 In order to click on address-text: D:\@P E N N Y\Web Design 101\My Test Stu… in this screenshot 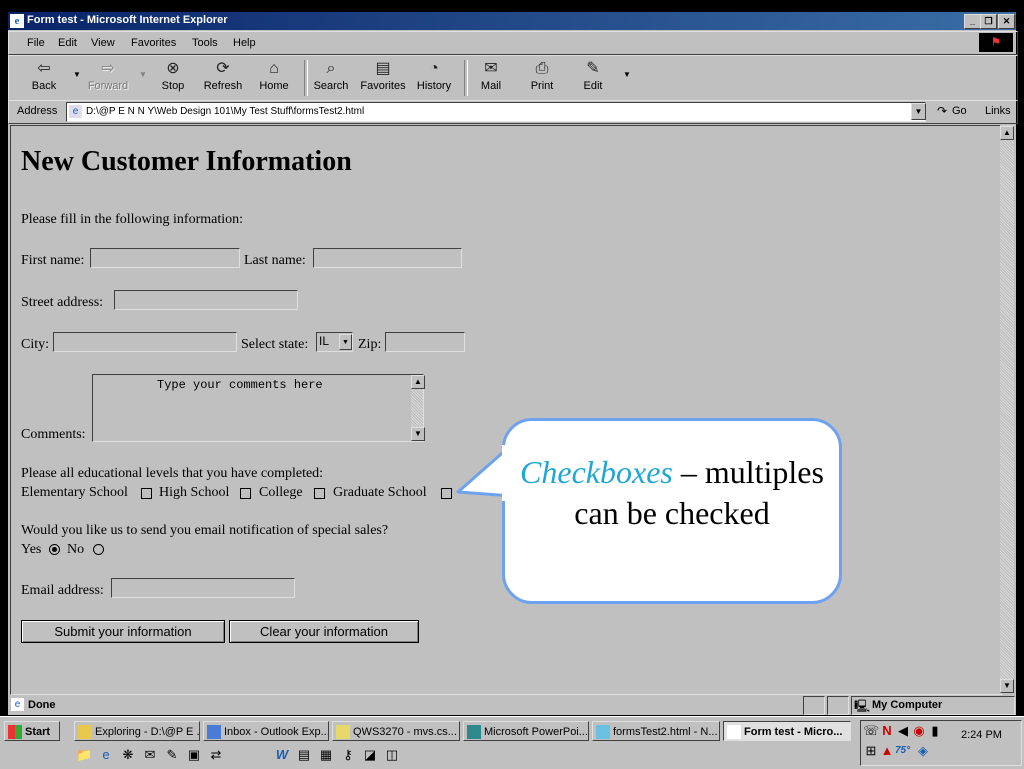, I will do `click(225, 111)`.